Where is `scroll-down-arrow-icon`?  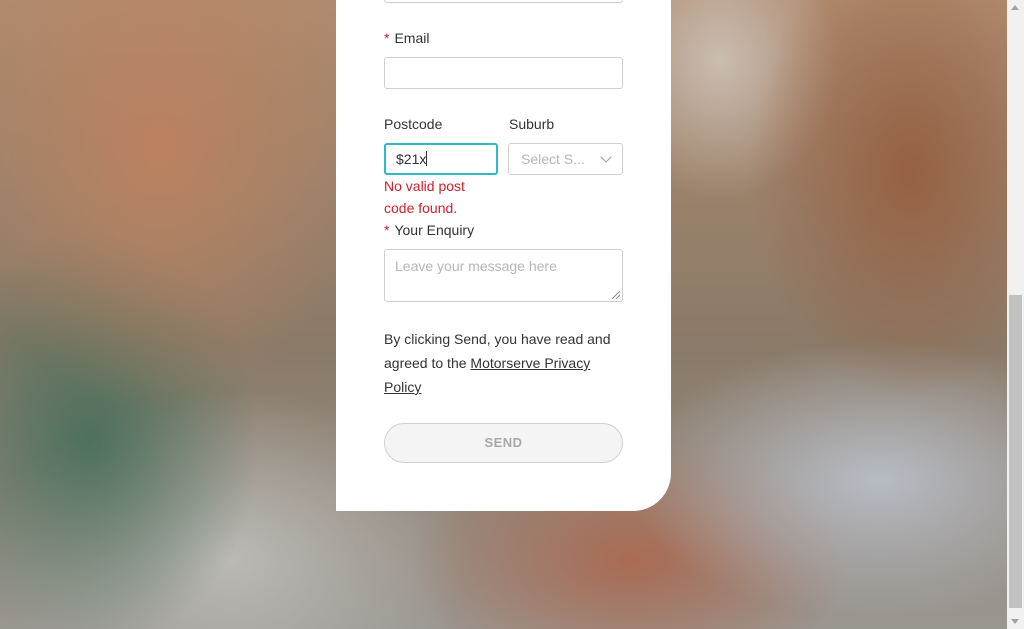
scroll-down-arrow-icon is located at coordinates (1015, 621).